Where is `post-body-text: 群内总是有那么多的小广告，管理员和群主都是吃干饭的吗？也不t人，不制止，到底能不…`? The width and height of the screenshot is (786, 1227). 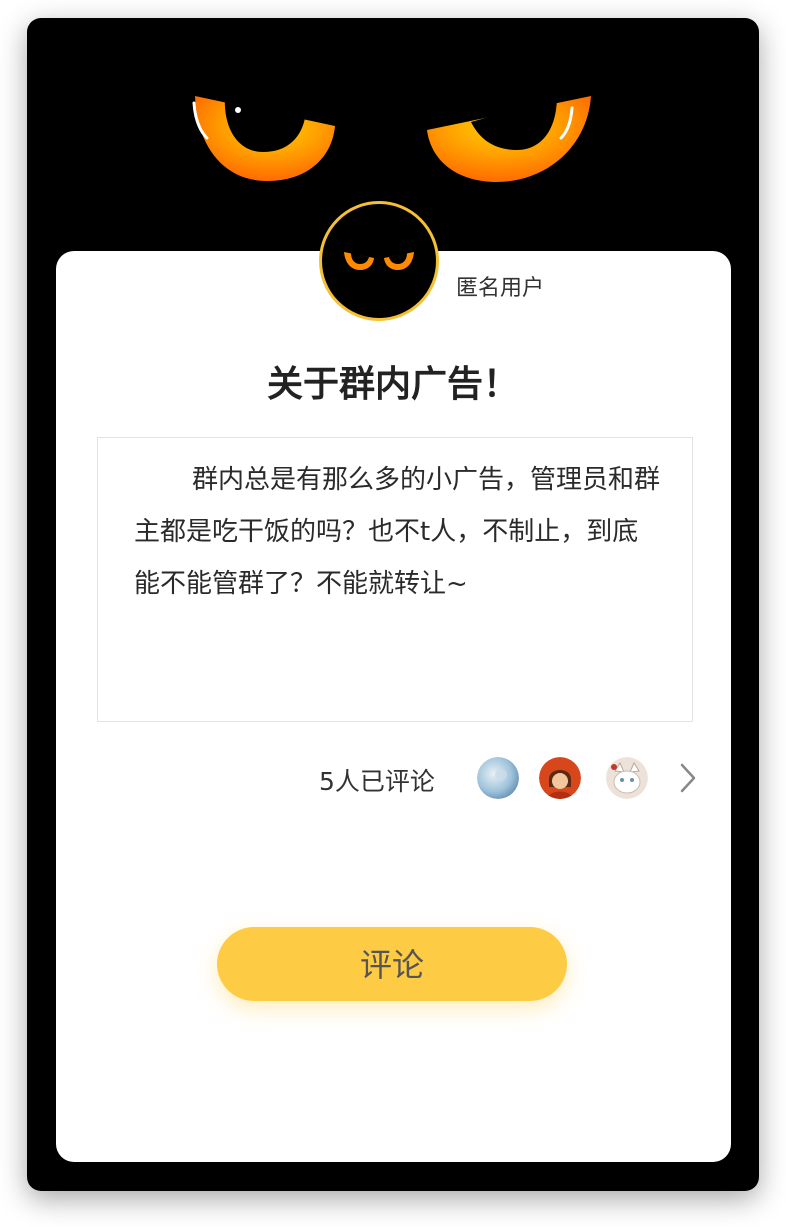
post-body-text: 群内总是有那么多的小广告，管理员和群主都是吃干饭的吗？也不t人，不制止，到底能不… is located at coordinates (397, 532).